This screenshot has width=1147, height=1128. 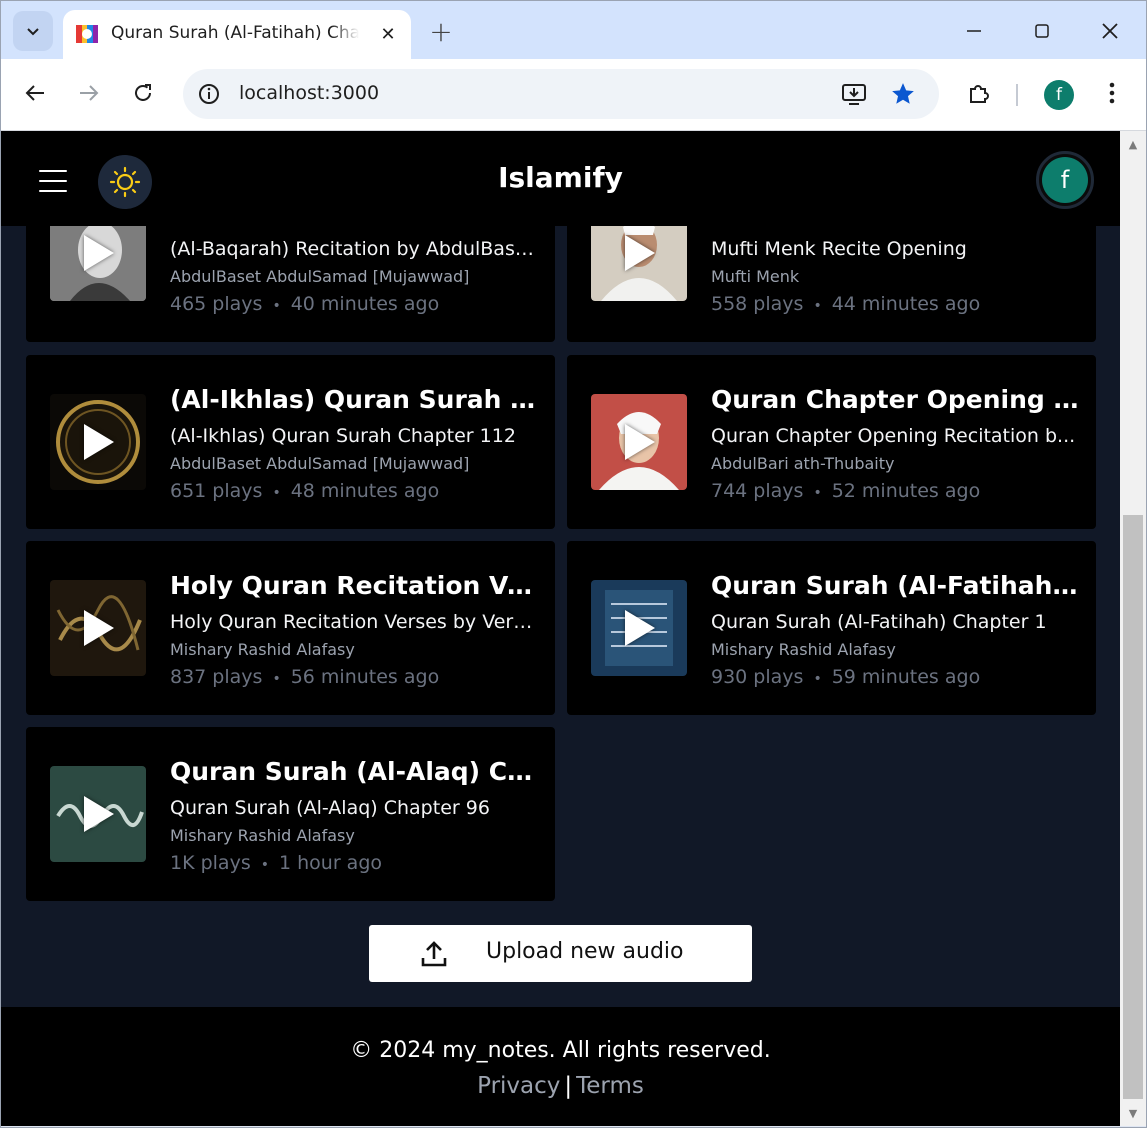 I want to click on url-text: localhost:3000, so click(x=309, y=93).